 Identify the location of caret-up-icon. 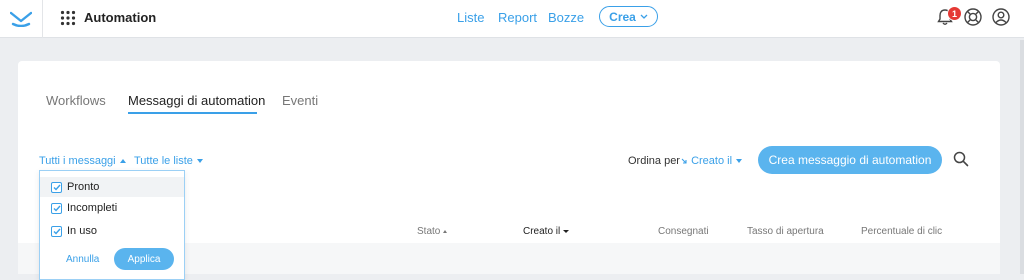
(122, 161).